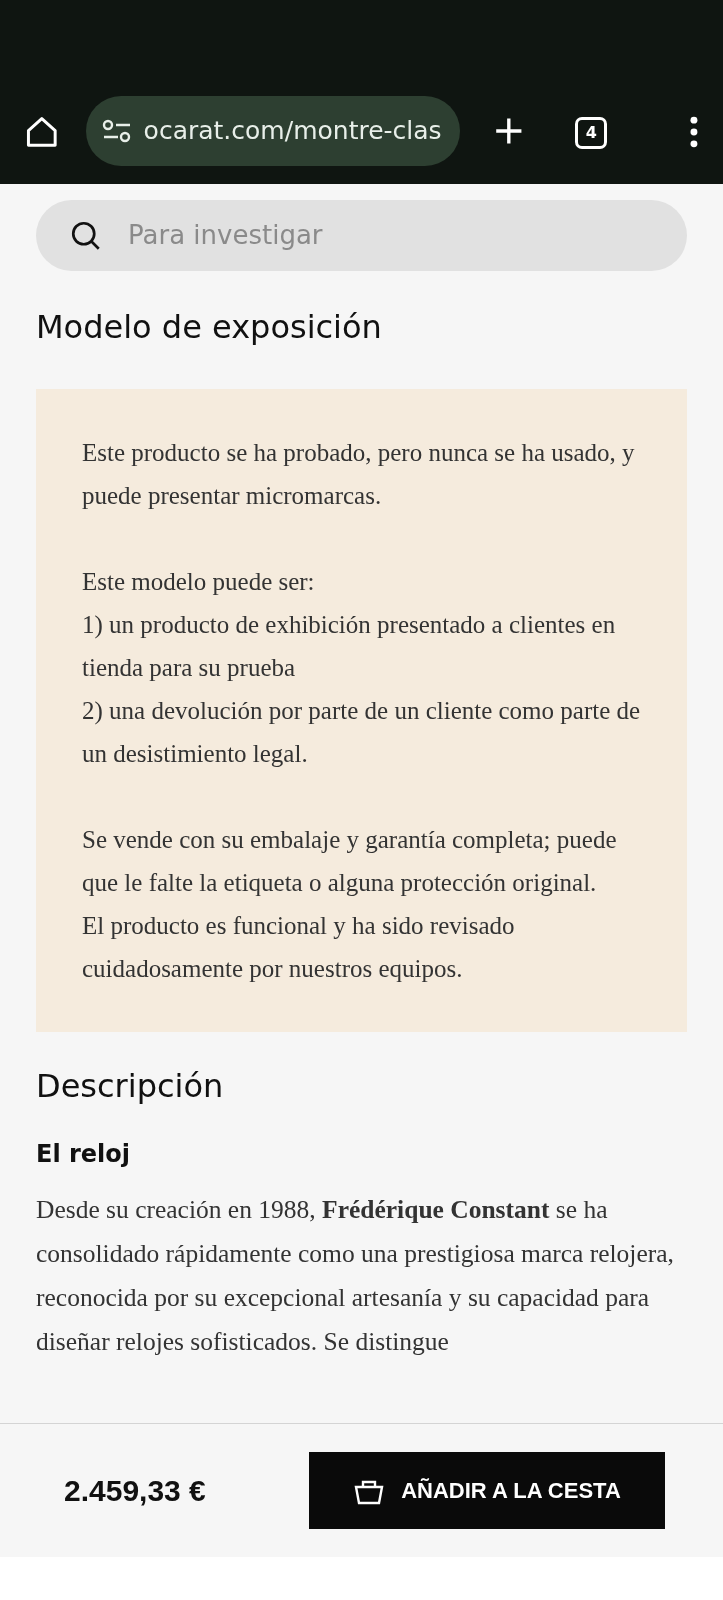 The width and height of the screenshot is (723, 1600). I want to click on price: 2.459,33 €, so click(135, 1491).